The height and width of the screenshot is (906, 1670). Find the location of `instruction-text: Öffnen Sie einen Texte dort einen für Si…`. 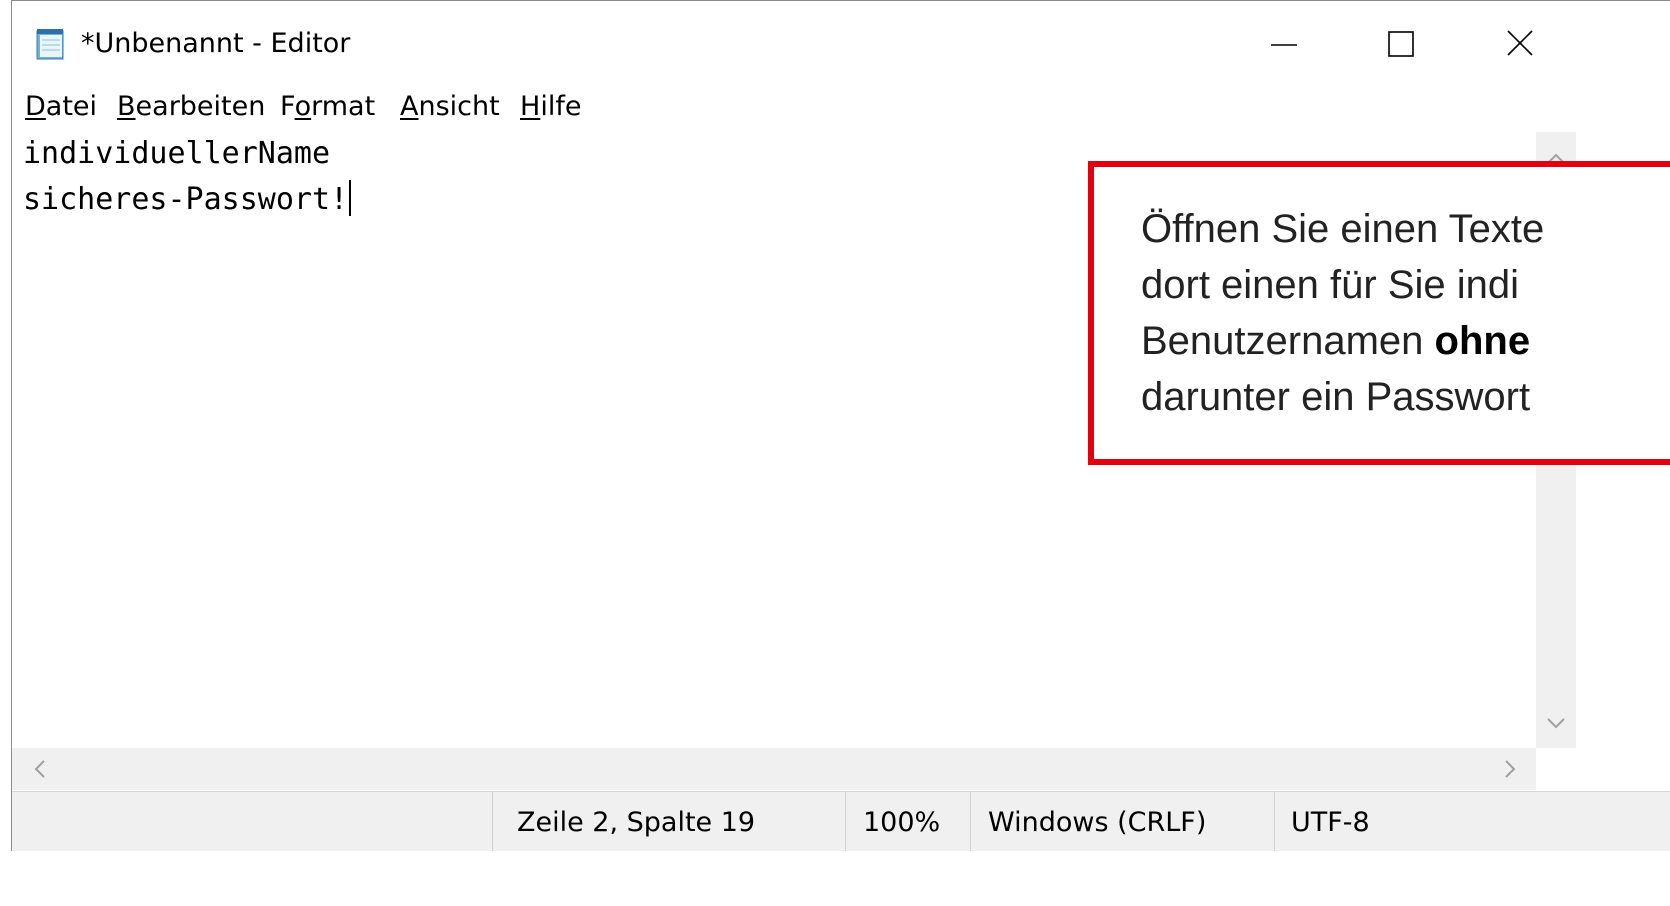

instruction-text: Öffnen Sie einen Texte dort einen für Si… is located at coordinates (1342, 313).